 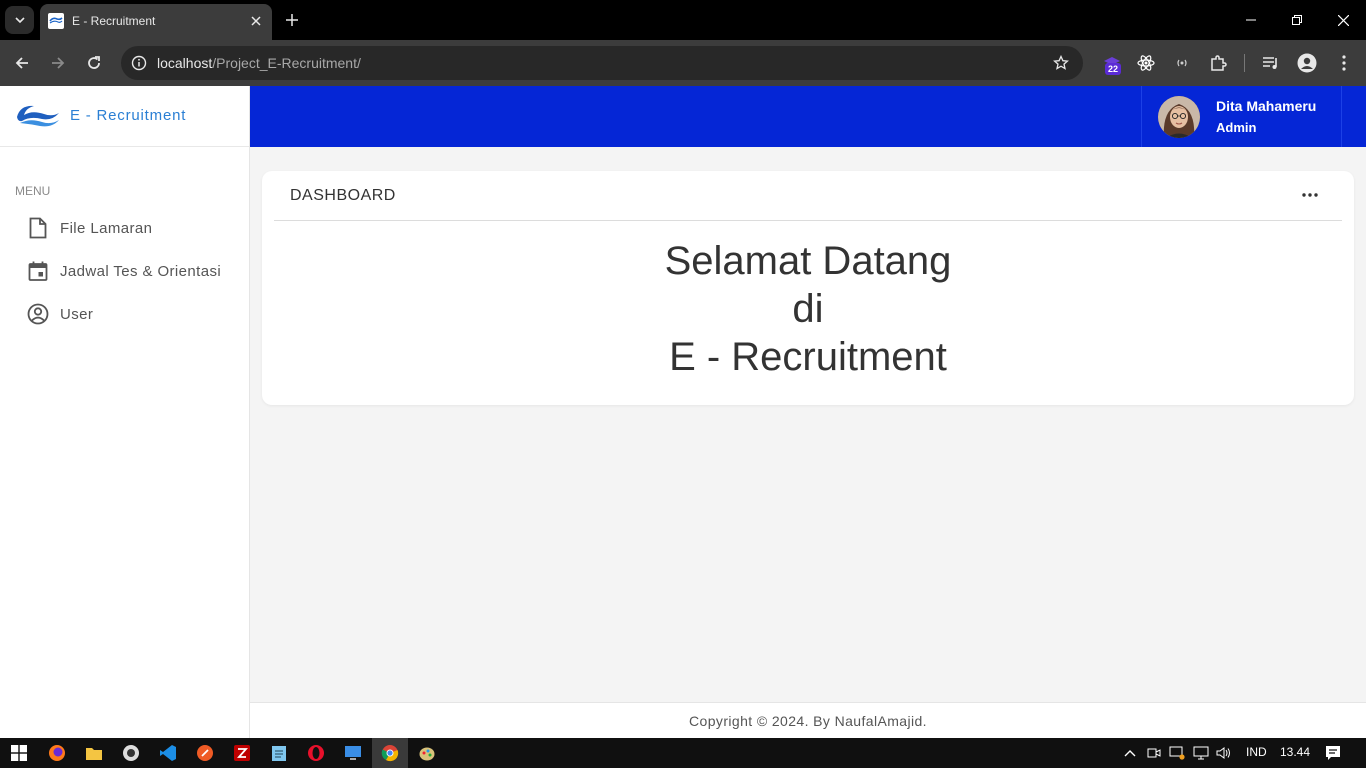 I want to click on window-restore-button, so click(x=1297, y=20).